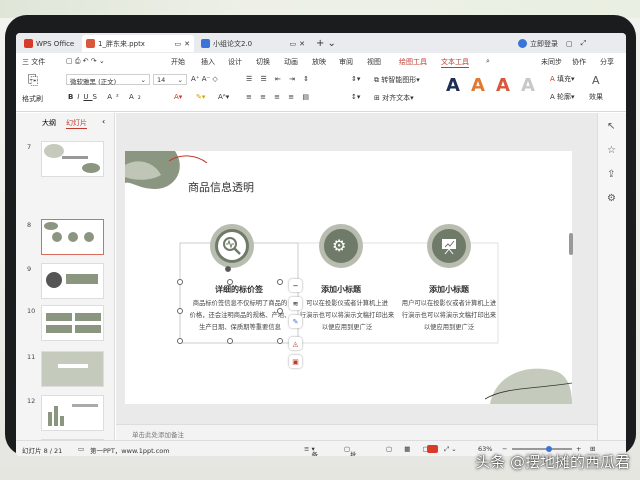  I want to click on menu-item-view: 视图, so click(374, 62).